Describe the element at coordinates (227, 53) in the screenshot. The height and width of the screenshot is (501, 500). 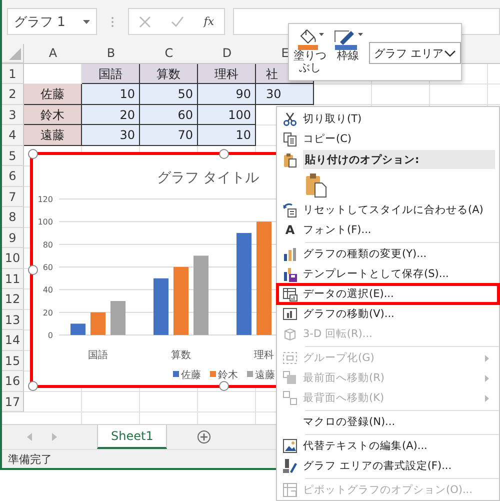
I see `column-header: D` at that location.